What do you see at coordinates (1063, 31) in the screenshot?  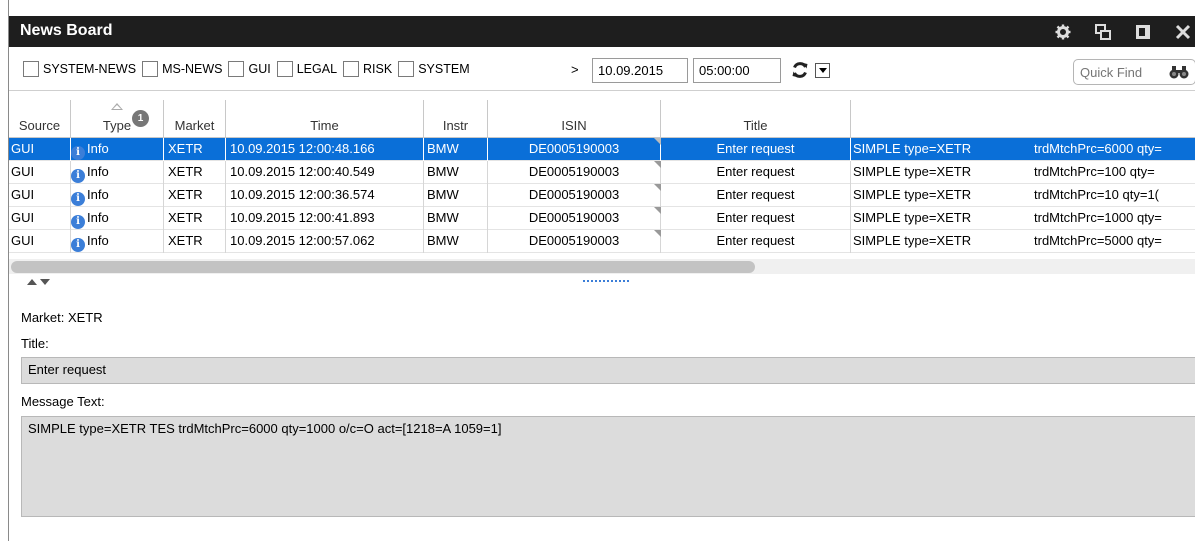 I see `gear-icon` at bounding box center [1063, 31].